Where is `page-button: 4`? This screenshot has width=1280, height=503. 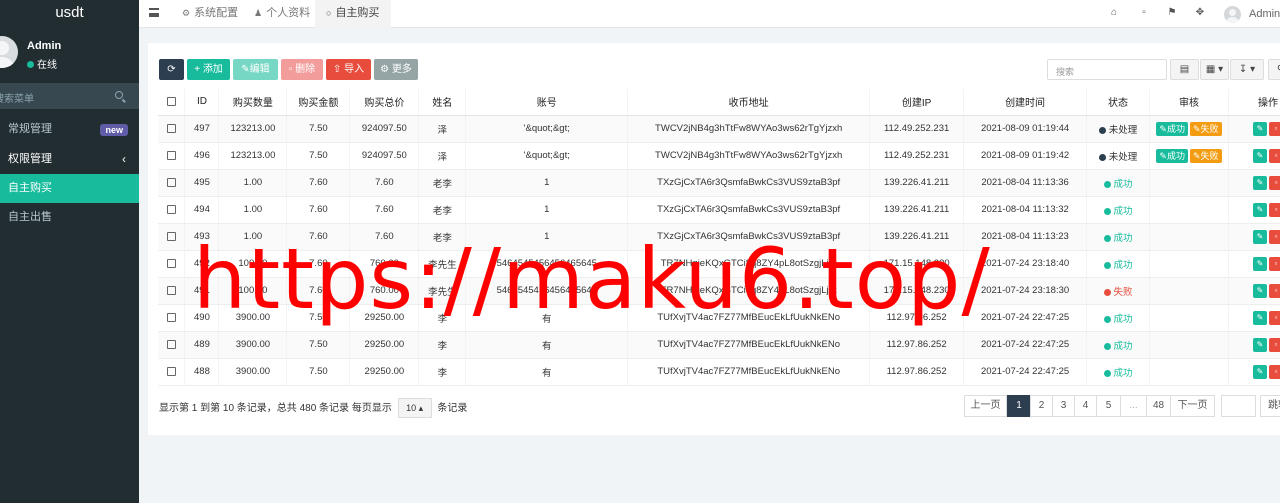 page-button: 4 is located at coordinates (1085, 406).